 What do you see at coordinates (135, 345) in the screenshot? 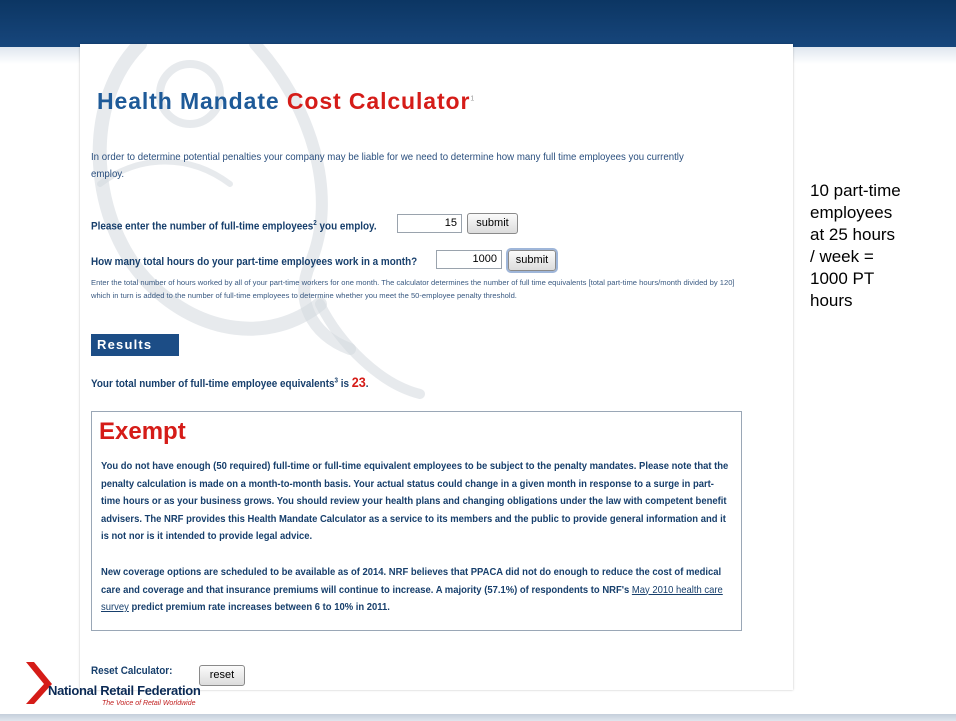
I see `results-header: Results` at bounding box center [135, 345].